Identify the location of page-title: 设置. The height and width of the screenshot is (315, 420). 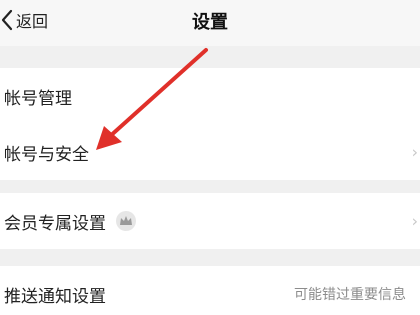
(210, 22).